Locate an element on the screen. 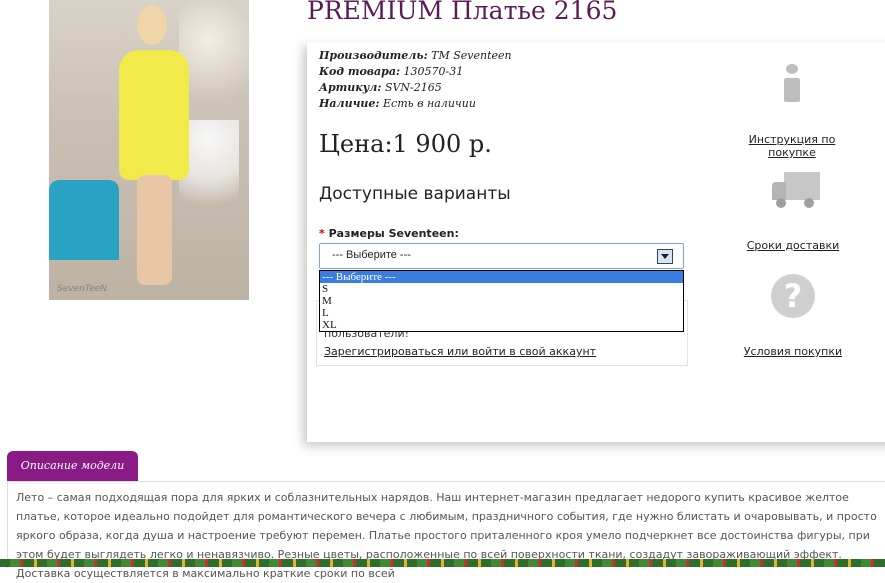 This screenshot has height=583, width=885. product-title: PREMIUM Платье 2165 is located at coordinates (462, 12).